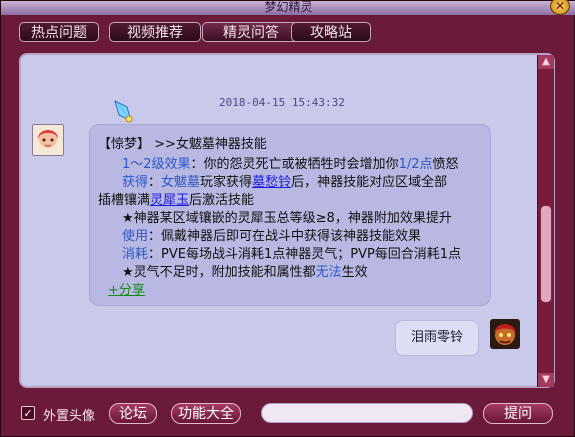  Describe the element at coordinates (505, 334) in the screenshot. I see `user-avatar` at that location.